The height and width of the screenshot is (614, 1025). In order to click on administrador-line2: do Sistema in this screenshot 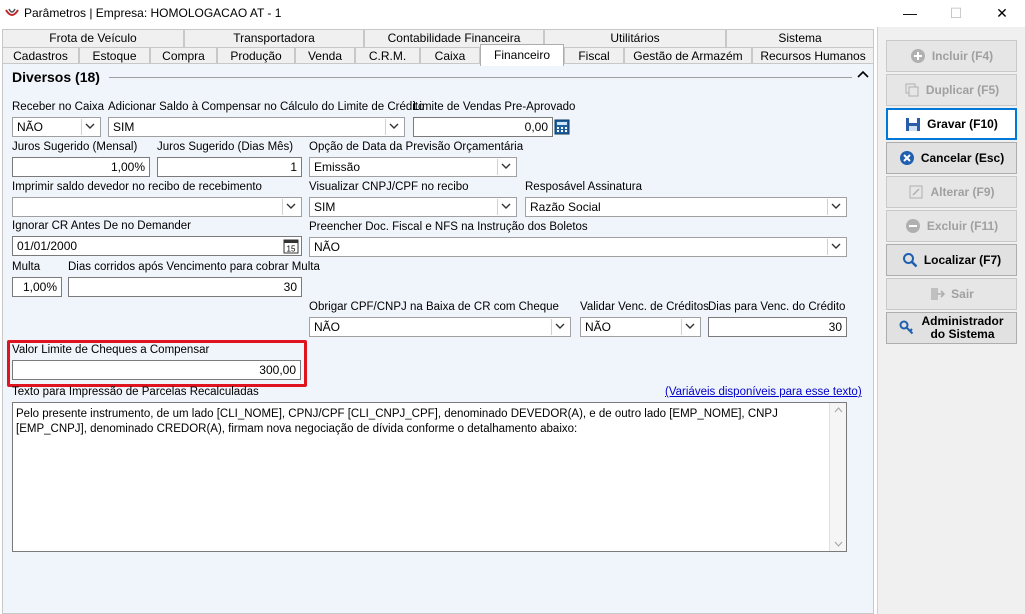, I will do `click(962, 334)`.